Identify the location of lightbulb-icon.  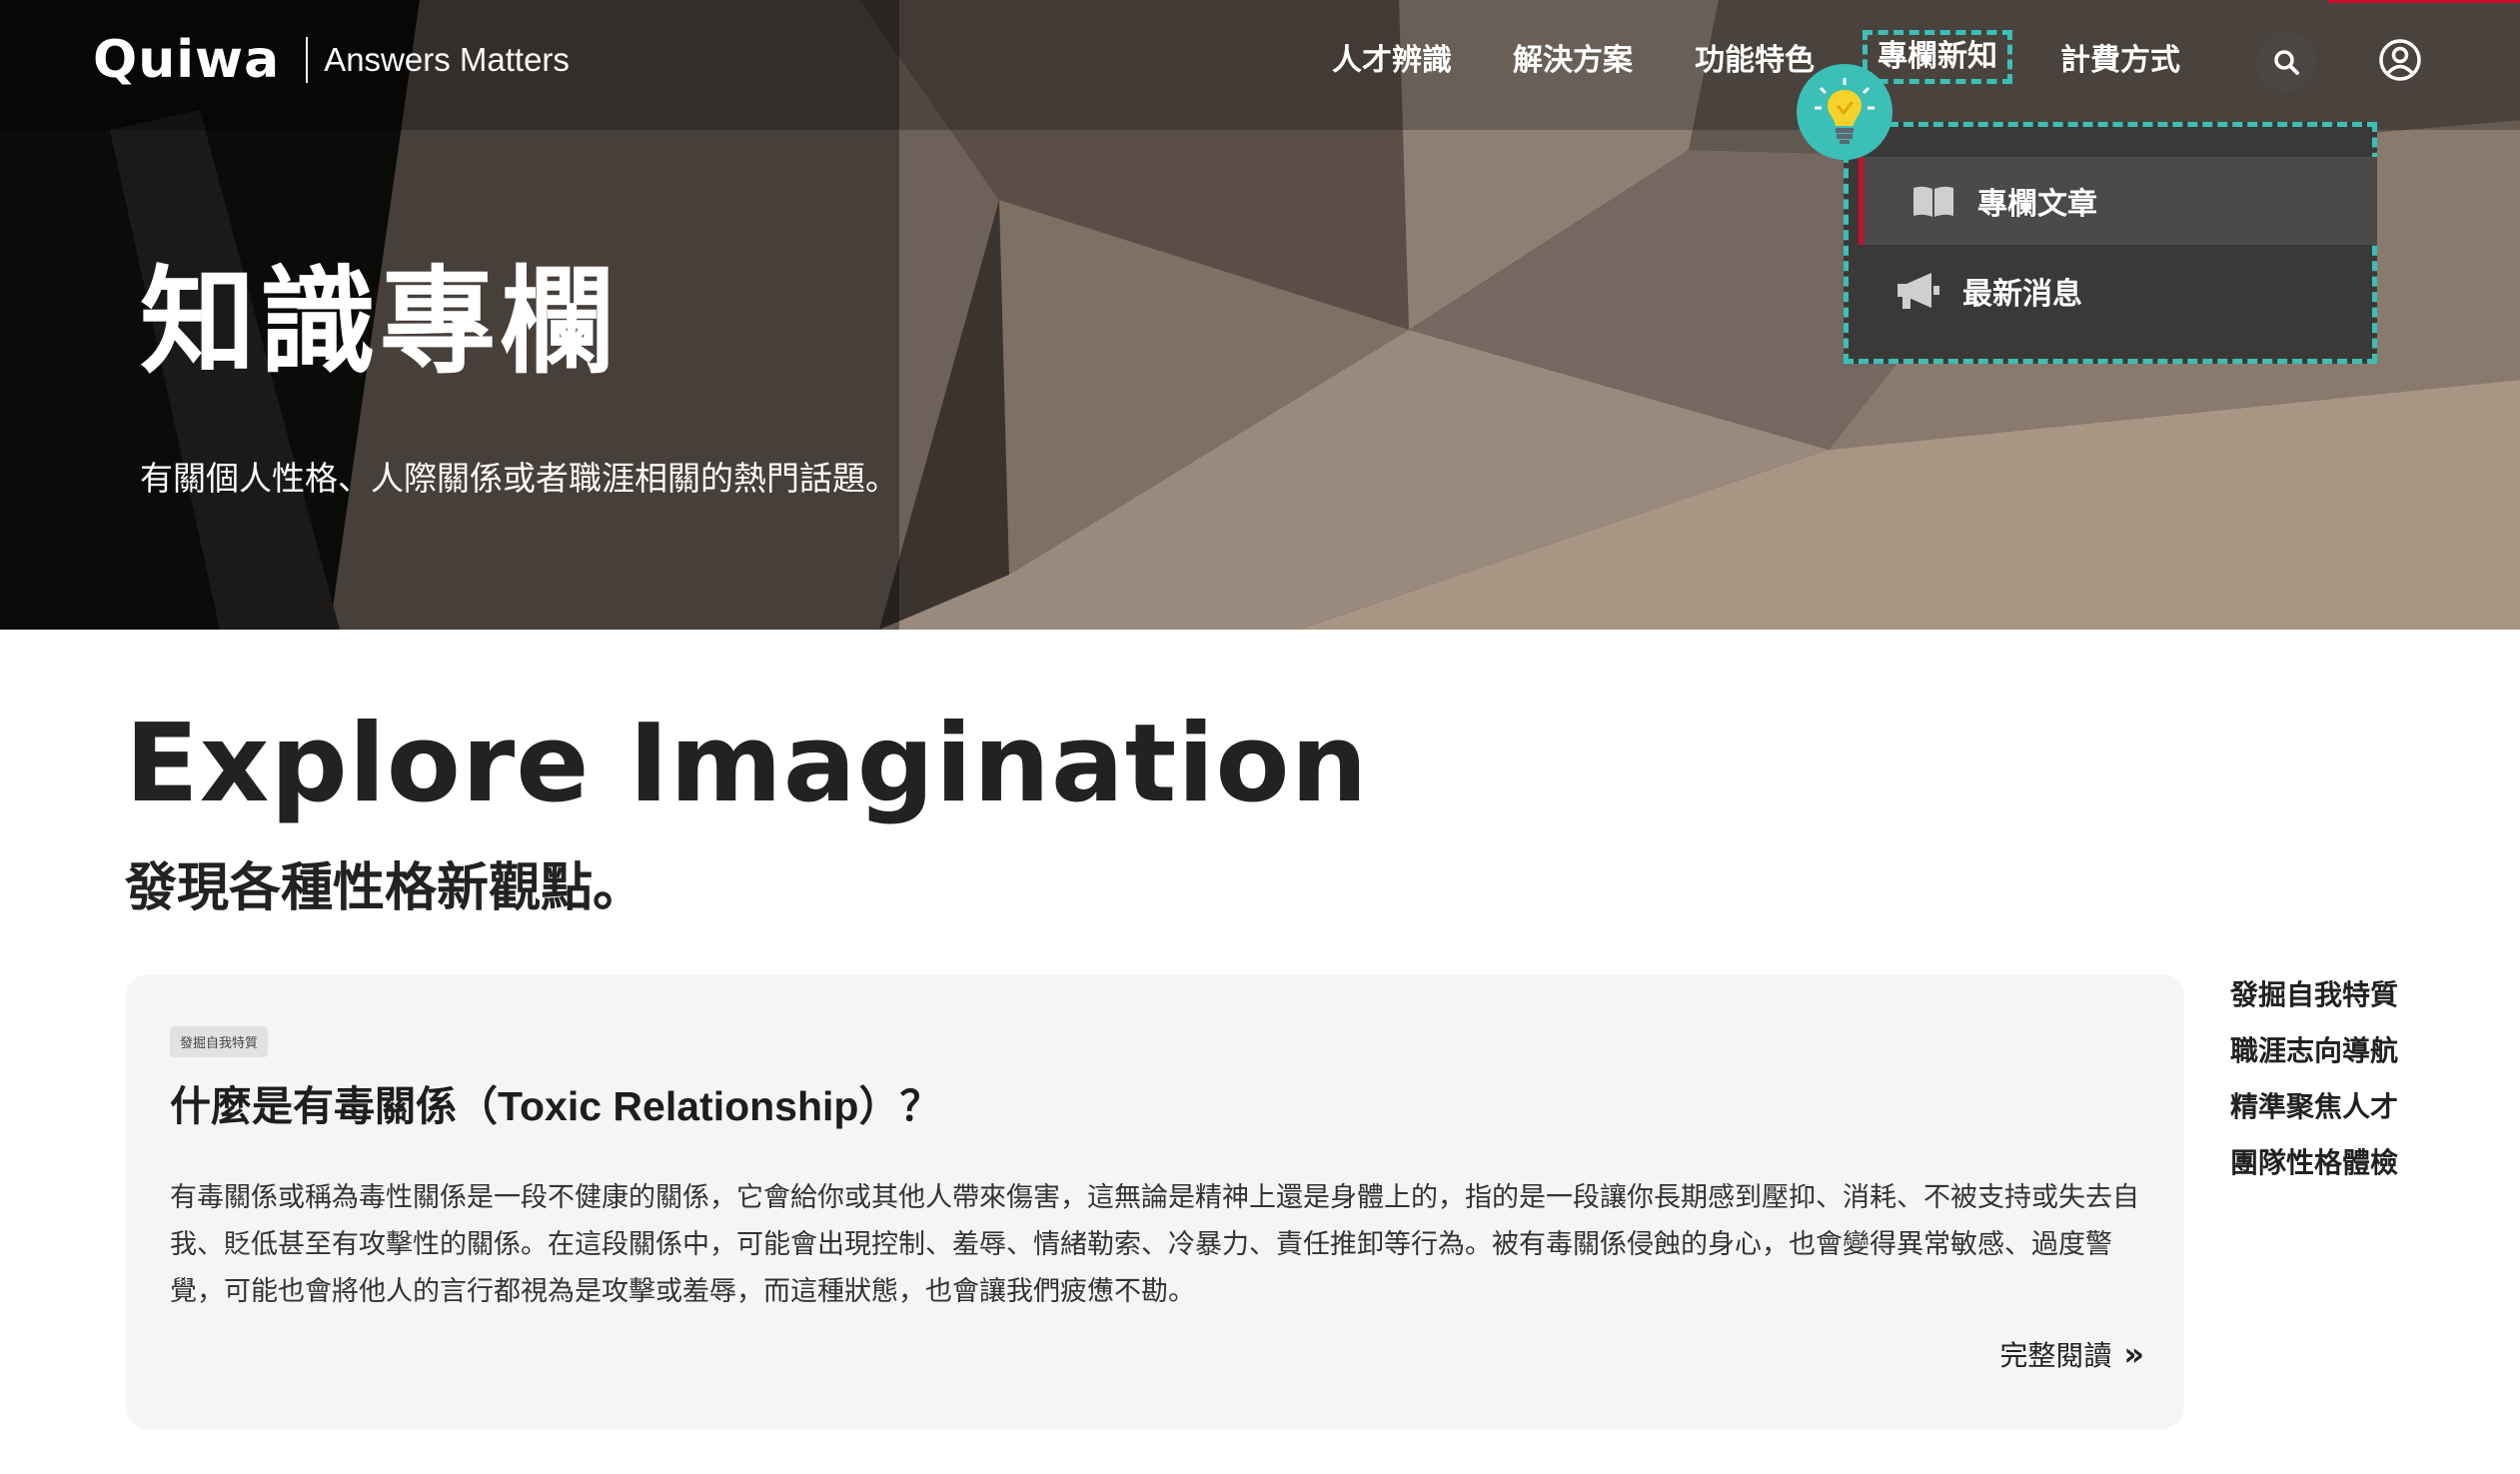
(1845, 111).